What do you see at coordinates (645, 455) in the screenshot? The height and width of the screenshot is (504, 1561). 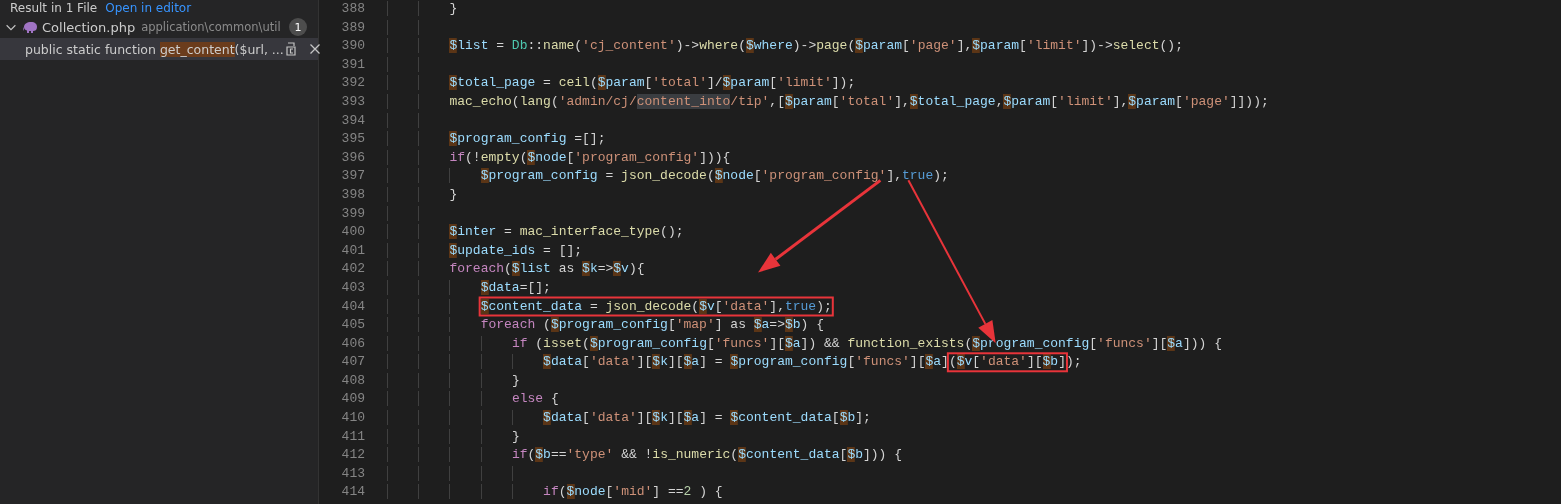 I see `code-line: if($b=='type' && !is_numeric($content_data[$b])) {` at bounding box center [645, 455].